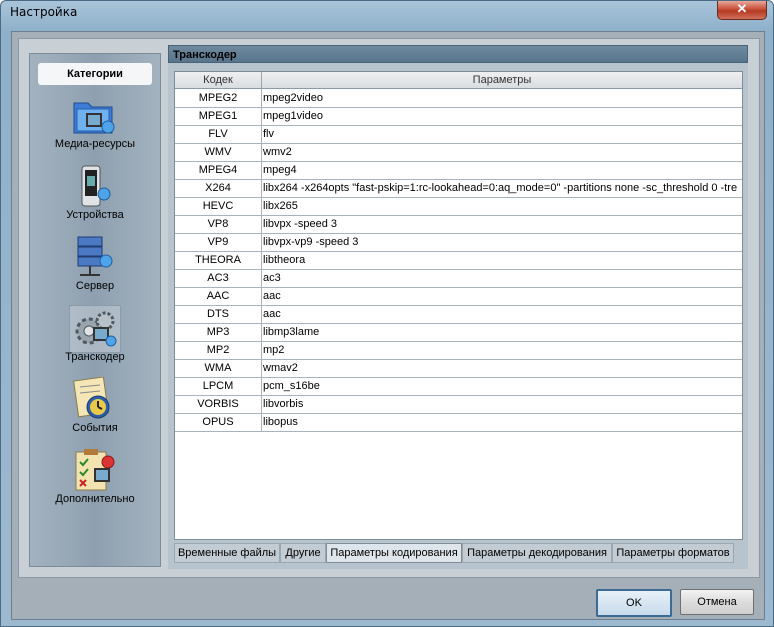  What do you see at coordinates (94, 399) in the screenshot?
I see `events-icon` at bounding box center [94, 399].